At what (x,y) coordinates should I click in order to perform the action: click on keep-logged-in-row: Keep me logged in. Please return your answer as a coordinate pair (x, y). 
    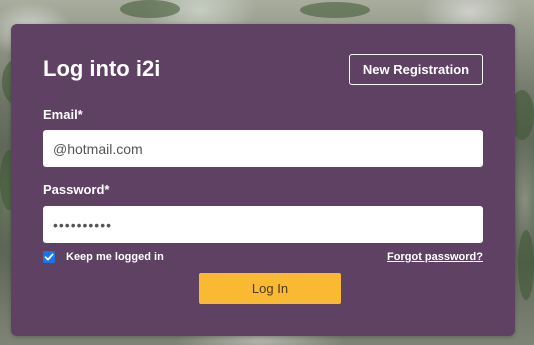
    Looking at the image, I should click on (103, 257).